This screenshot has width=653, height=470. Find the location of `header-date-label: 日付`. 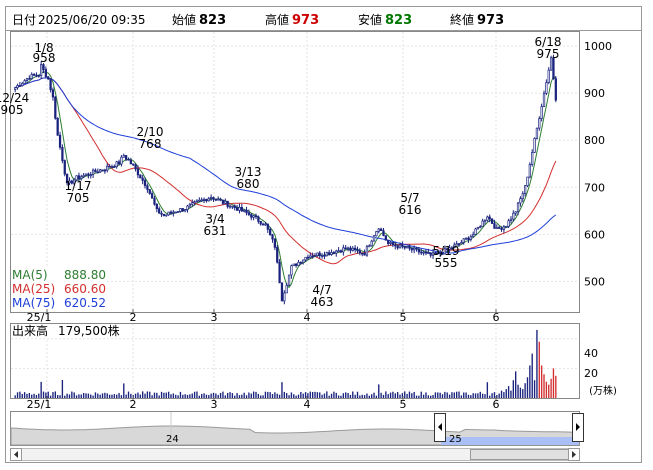

header-date-label: 日付 is located at coordinates (24, 20).